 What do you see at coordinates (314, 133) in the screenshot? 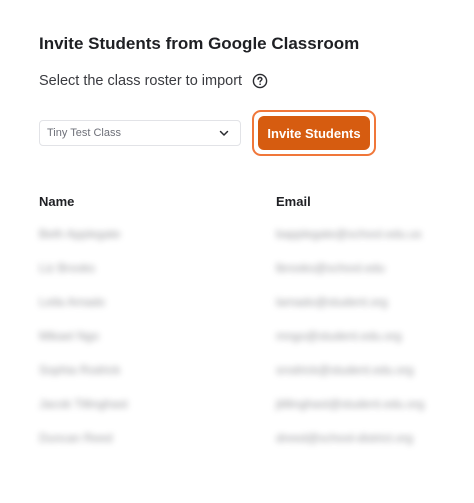
I see `invite-students-button: Invite Students` at bounding box center [314, 133].